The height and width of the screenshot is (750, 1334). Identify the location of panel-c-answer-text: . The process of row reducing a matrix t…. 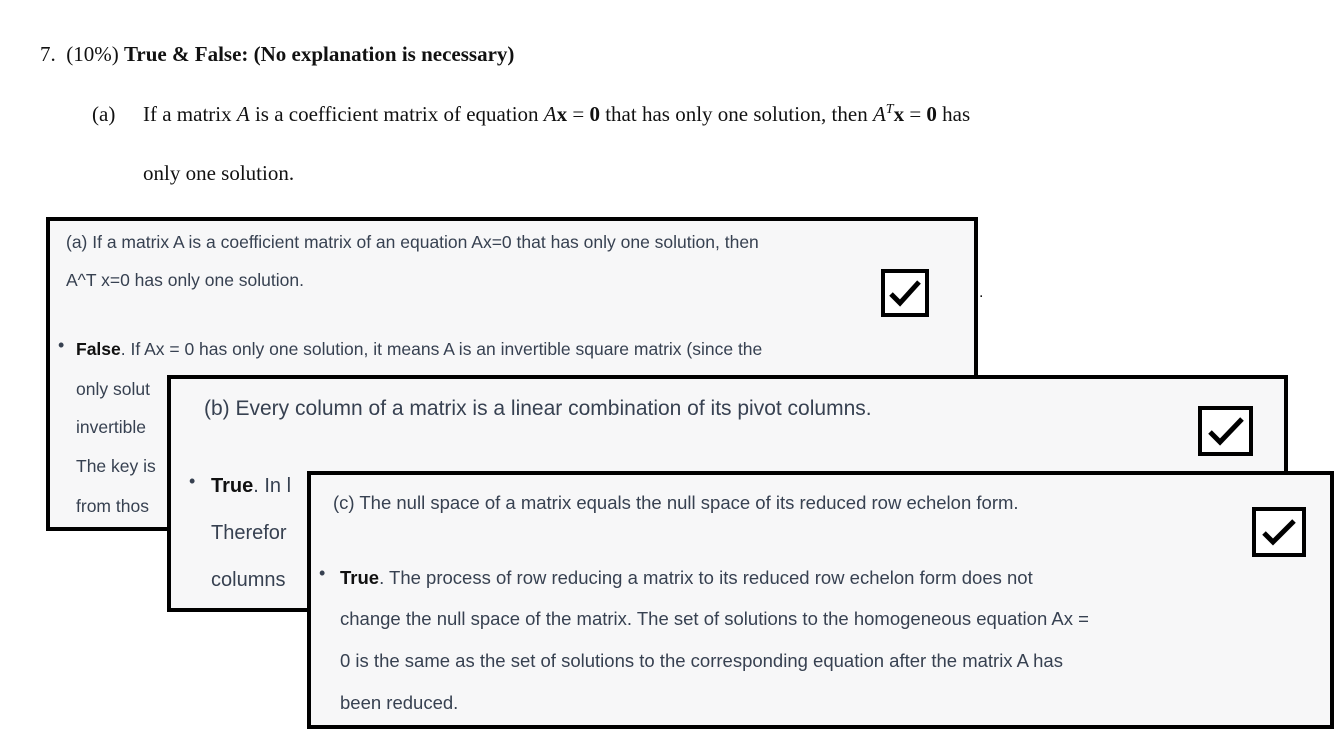
(706, 577).